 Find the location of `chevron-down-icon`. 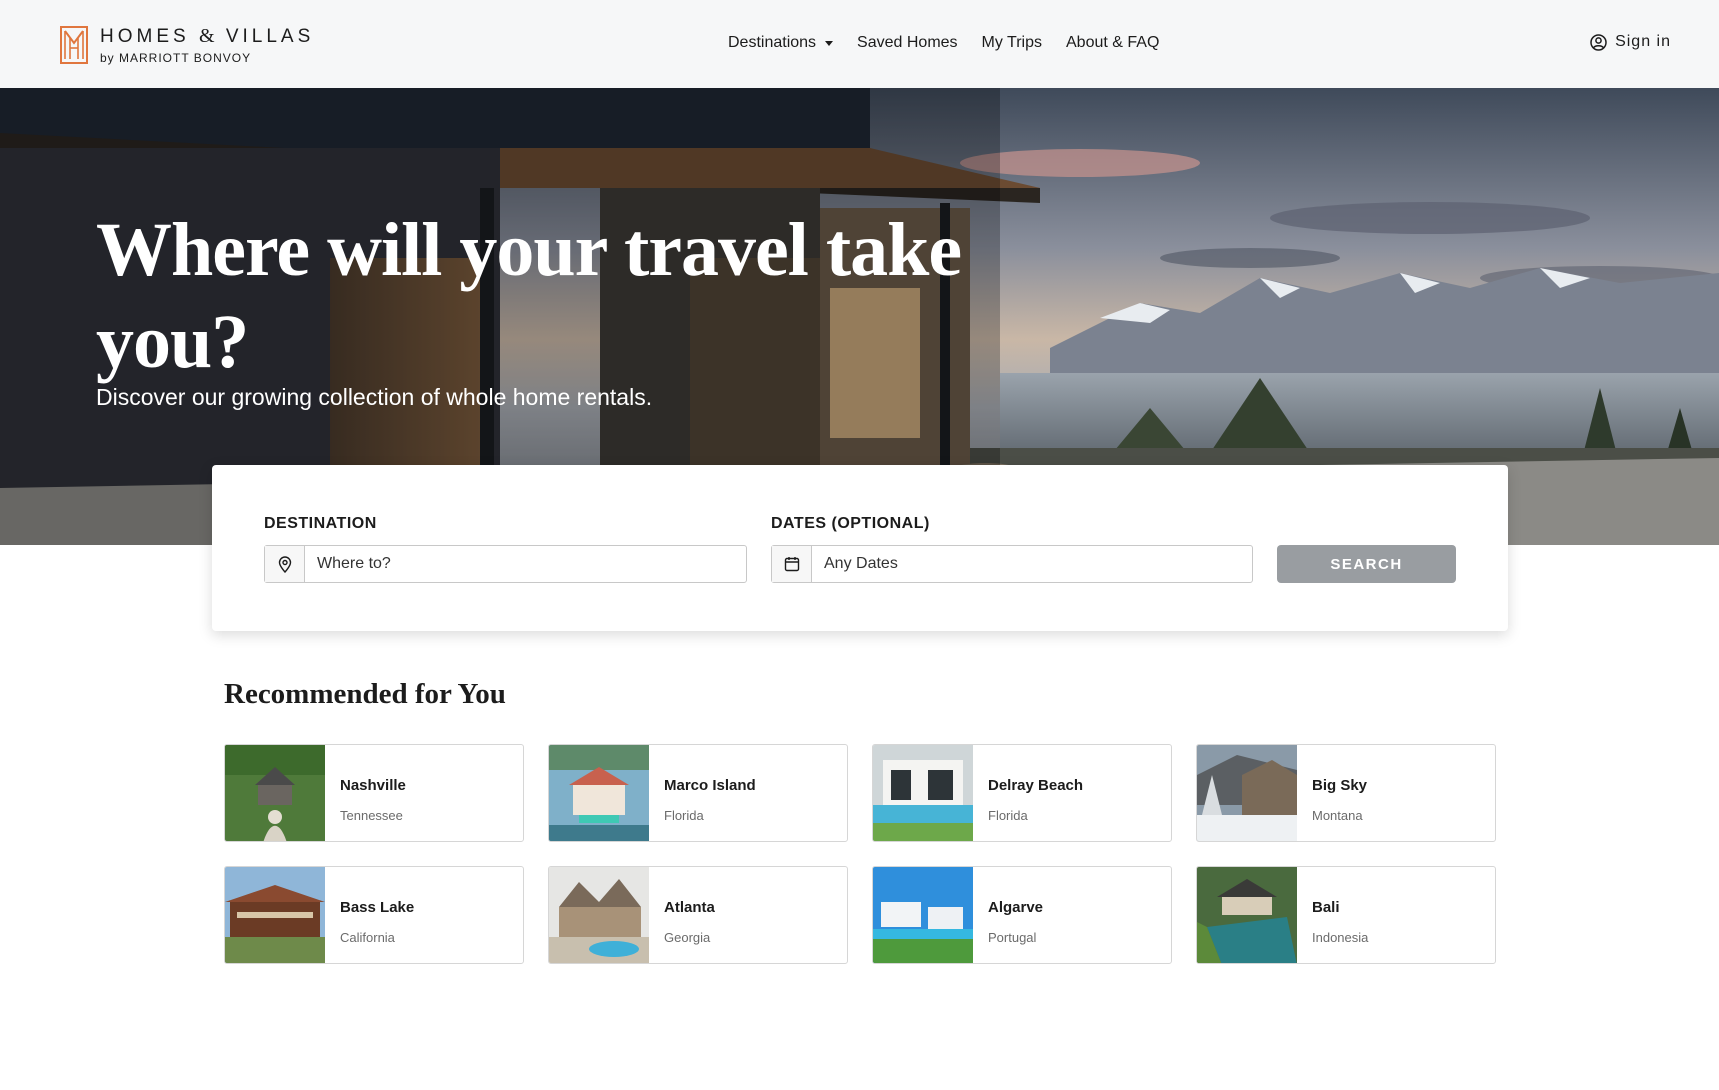

chevron-down-icon is located at coordinates (829, 43).